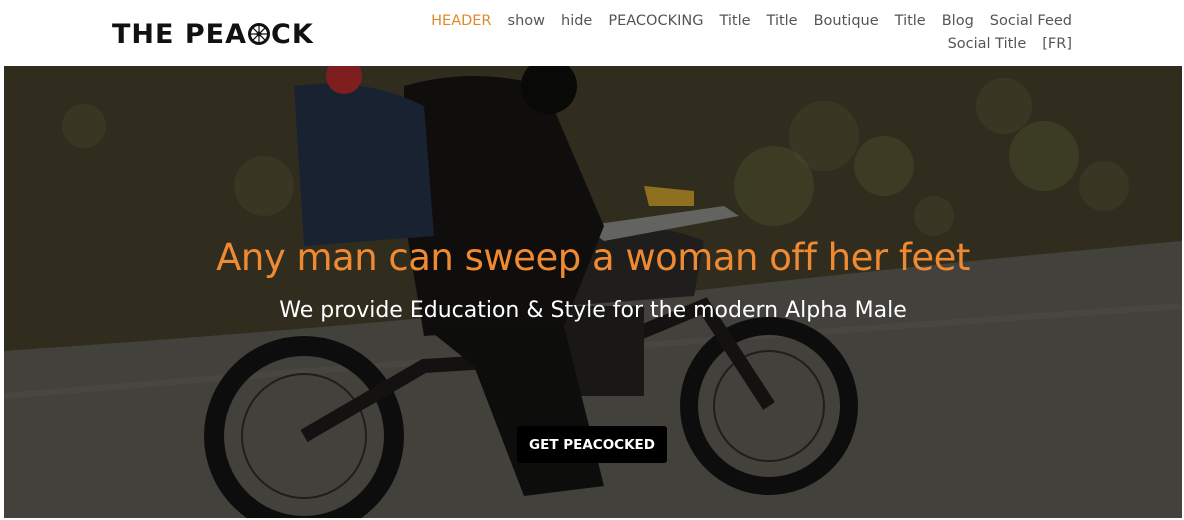 The height and width of the screenshot is (520, 1184). What do you see at coordinates (910, 21) in the screenshot?
I see `nav-item-title-3: Title` at bounding box center [910, 21].